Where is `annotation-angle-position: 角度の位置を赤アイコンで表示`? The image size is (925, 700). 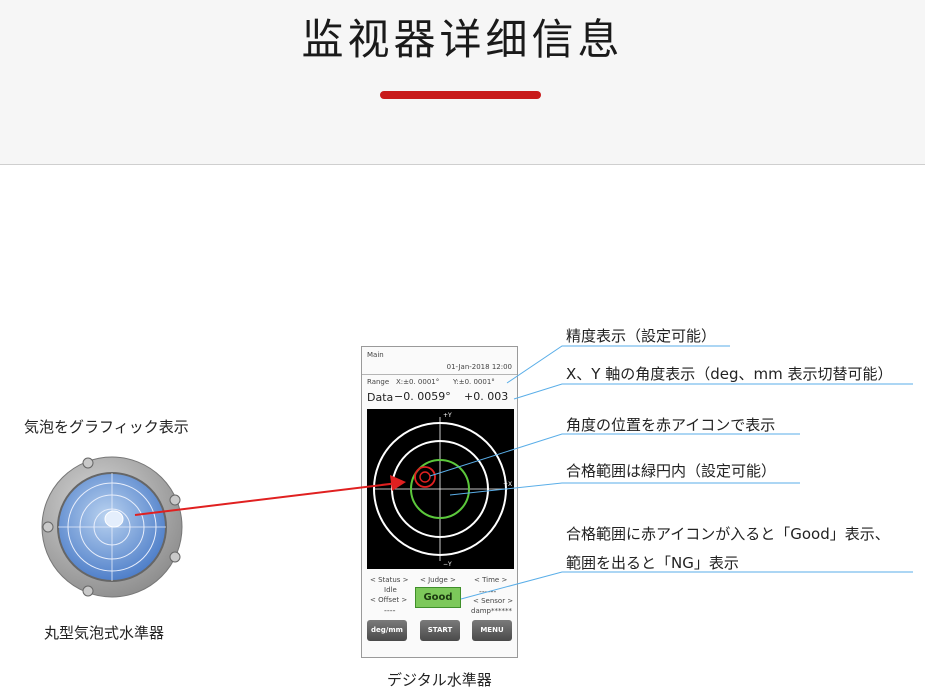 annotation-angle-position: 角度の位置を赤アイコンで表示 is located at coordinates (671, 425).